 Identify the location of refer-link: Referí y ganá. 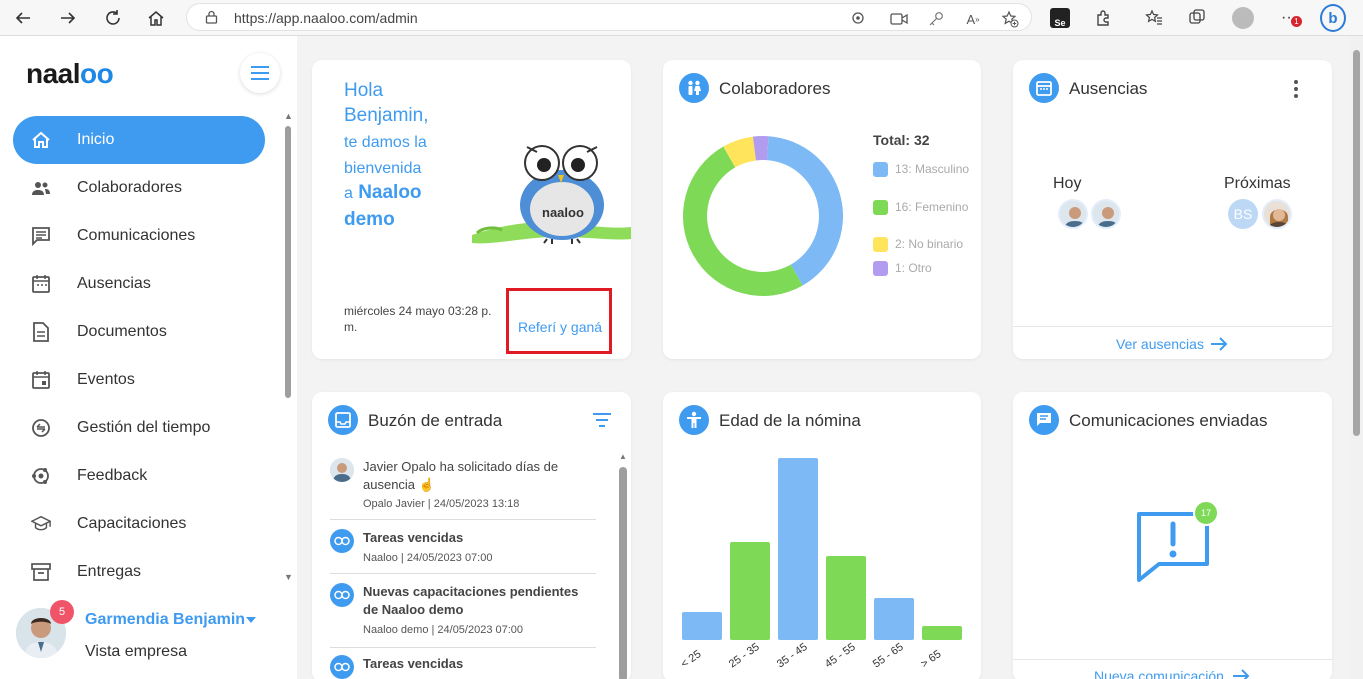
(560, 327).